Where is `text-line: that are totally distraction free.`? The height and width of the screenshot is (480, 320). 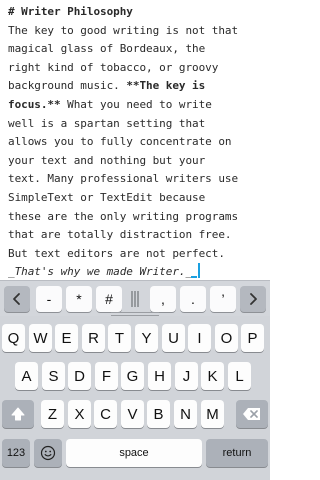 text-line: that are totally distraction free. is located at coordinates (120, 235).